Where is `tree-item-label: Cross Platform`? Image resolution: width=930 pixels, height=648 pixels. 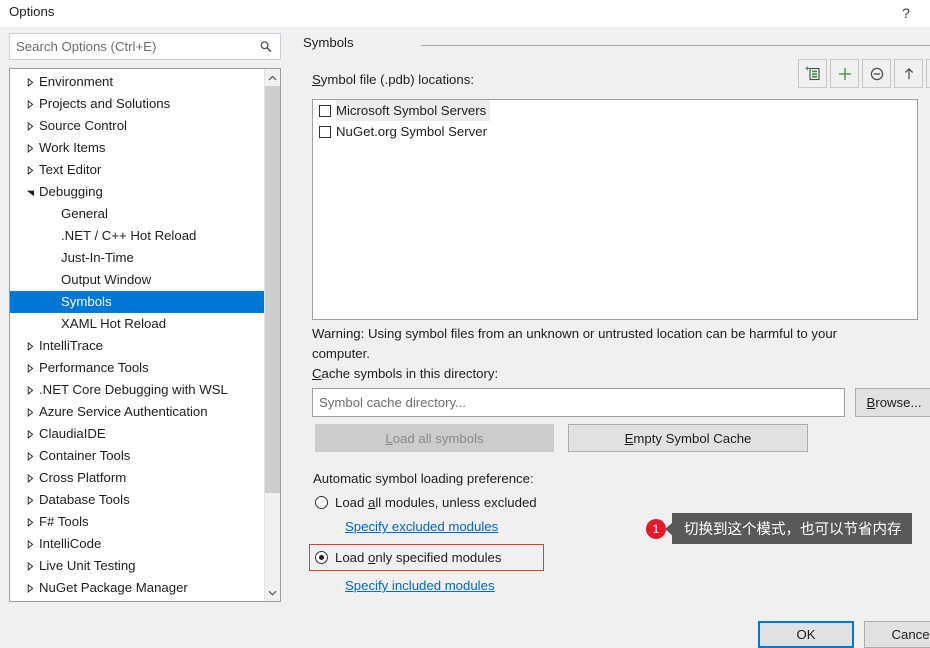 tree-item-label: Cross Platform is located at coordinates (83, 477).